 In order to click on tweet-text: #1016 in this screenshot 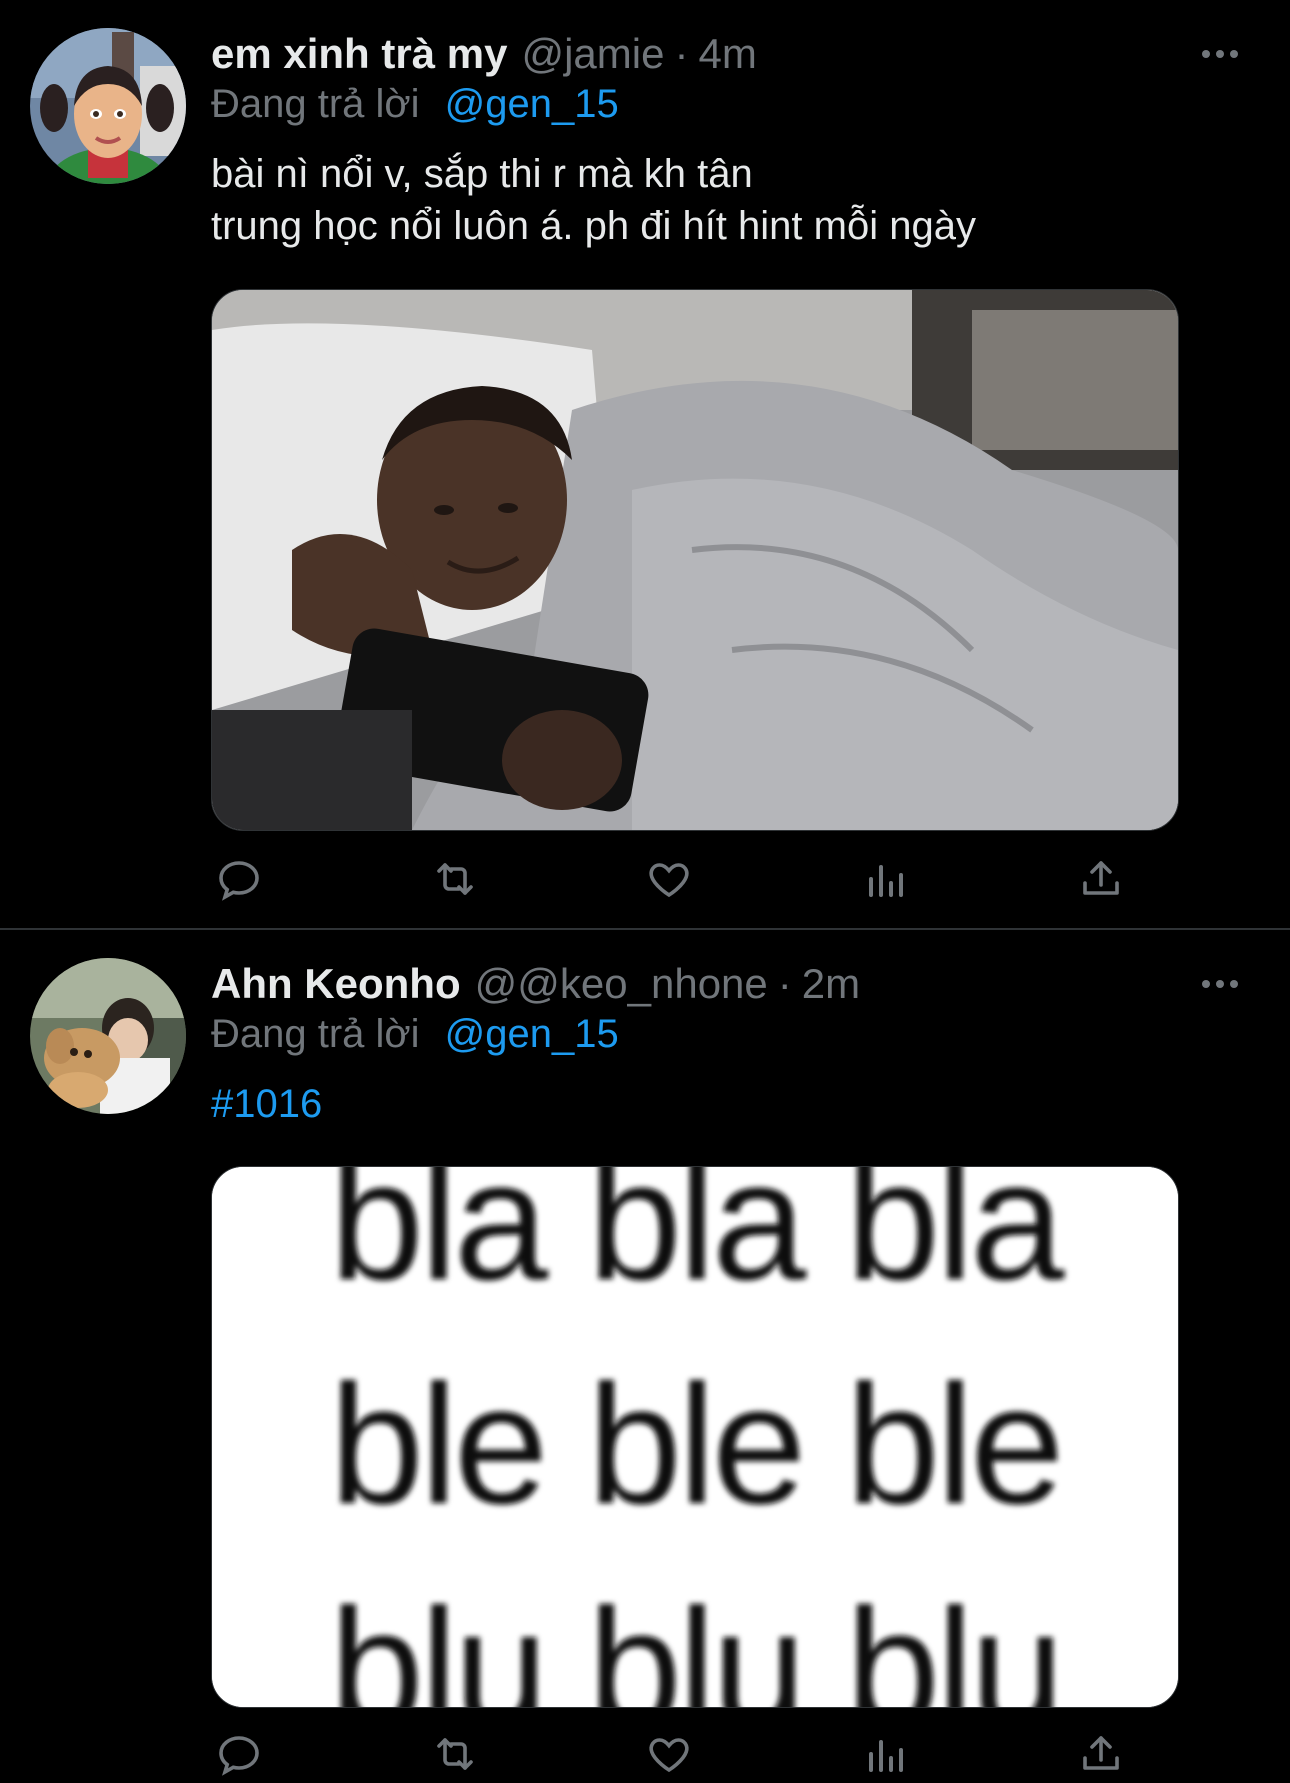, I will do `click(711, 1104)`.